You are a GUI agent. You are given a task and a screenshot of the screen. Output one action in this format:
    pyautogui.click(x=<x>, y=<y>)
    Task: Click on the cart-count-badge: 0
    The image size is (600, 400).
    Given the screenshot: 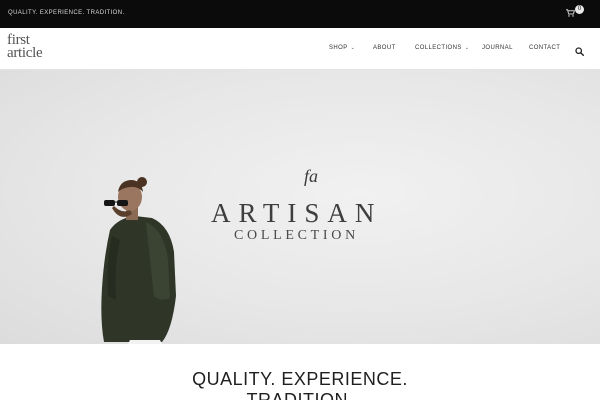 What is the action you would take?
    pyautogui.click(x=579, y=9)
    